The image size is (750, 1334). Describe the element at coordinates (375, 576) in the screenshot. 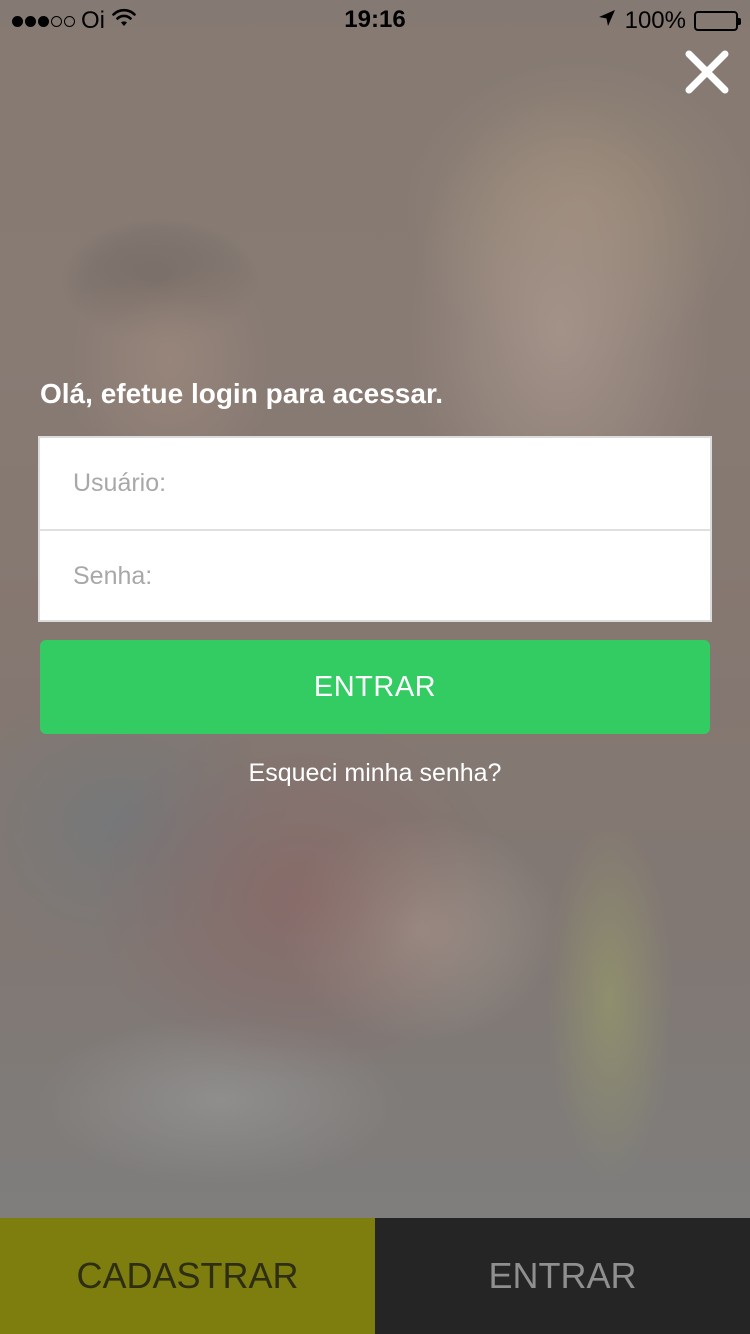

I see `password-input` at that location.